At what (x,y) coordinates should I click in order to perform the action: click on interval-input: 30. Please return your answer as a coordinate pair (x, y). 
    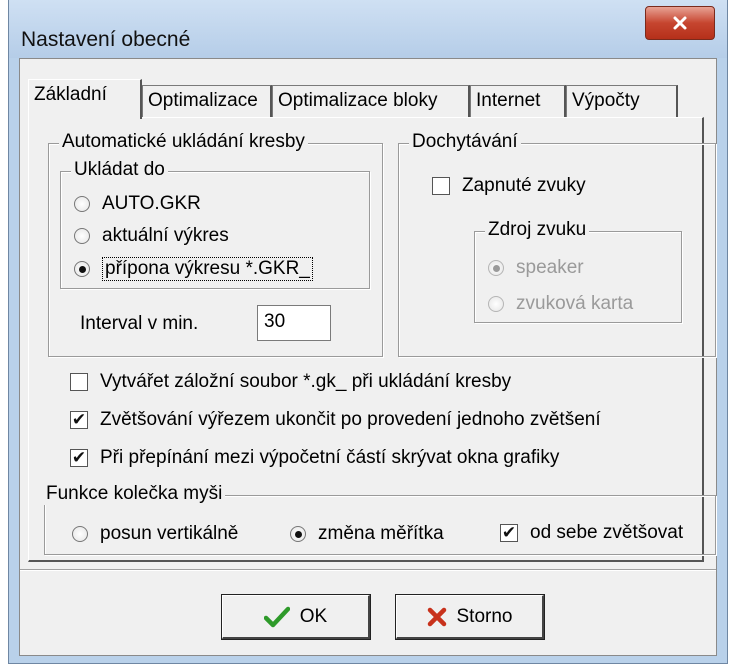
    Looking at the image, I should click on (294, 323).